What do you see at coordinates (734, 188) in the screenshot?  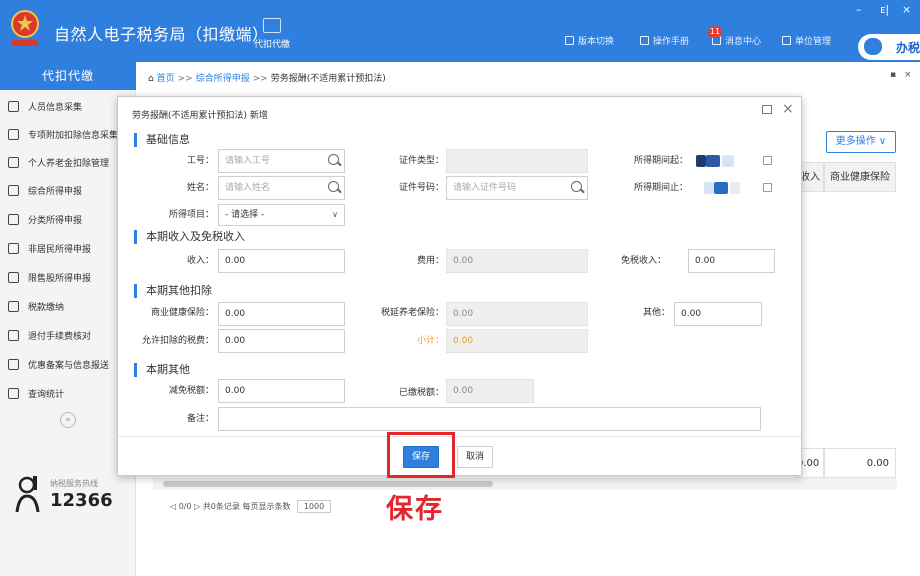 I see `period-end-date` at bounding box center [734, 188].